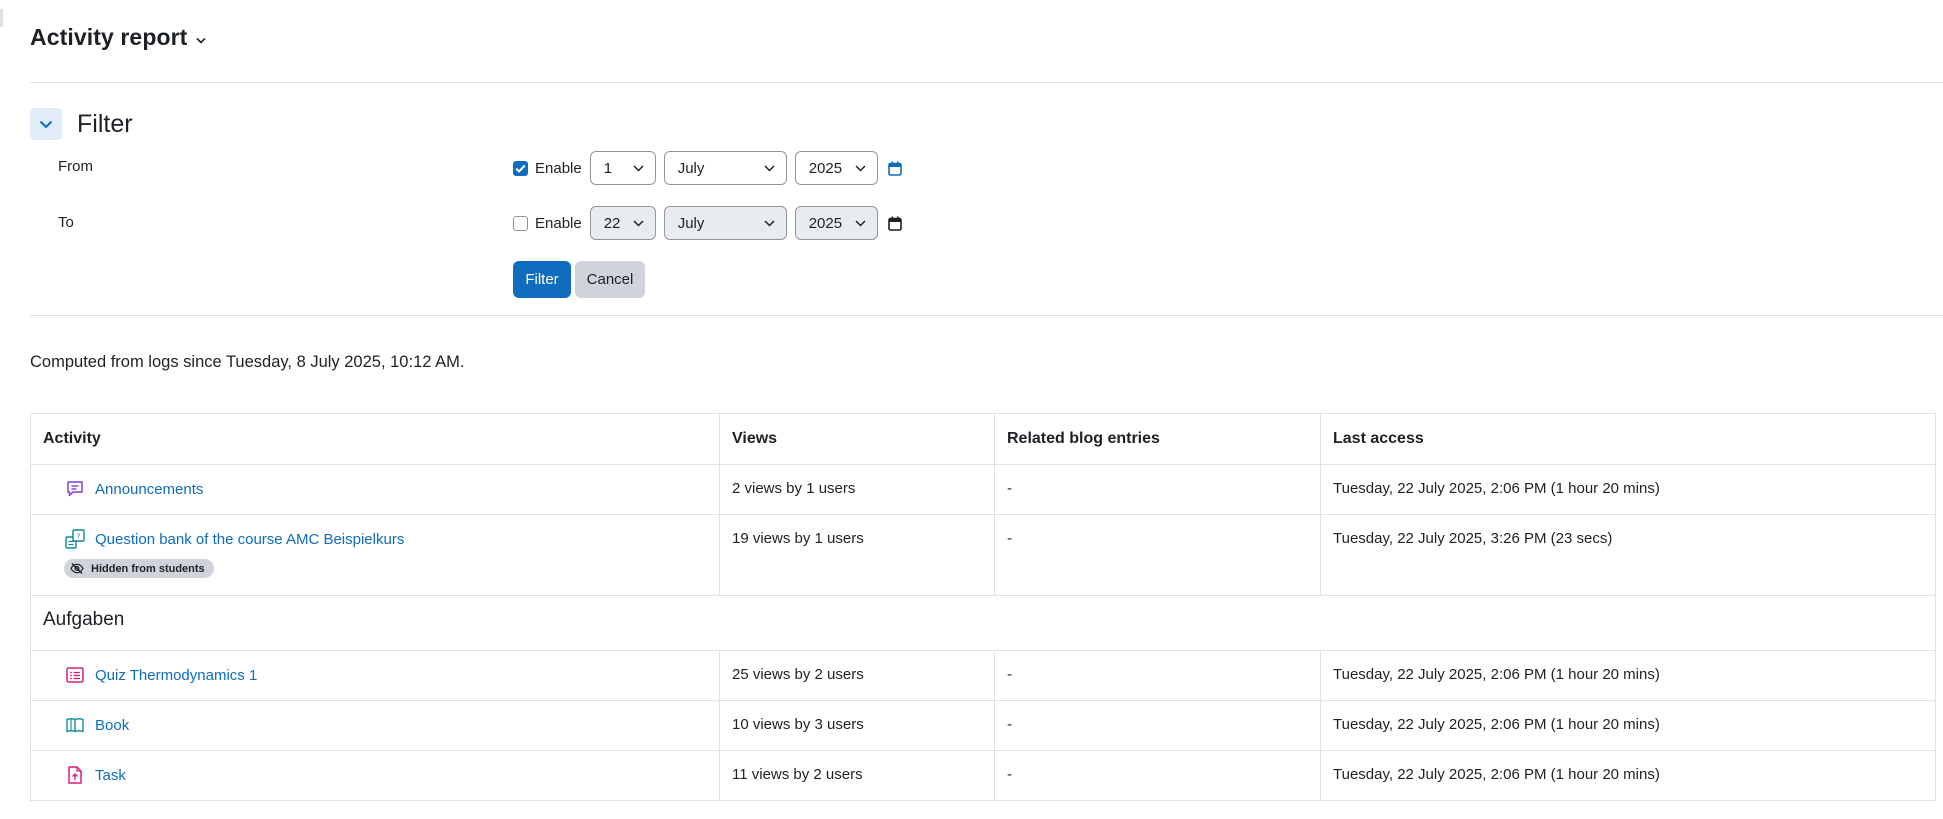  I want to click on activity-link-group: Announcements, so click(133, 489).